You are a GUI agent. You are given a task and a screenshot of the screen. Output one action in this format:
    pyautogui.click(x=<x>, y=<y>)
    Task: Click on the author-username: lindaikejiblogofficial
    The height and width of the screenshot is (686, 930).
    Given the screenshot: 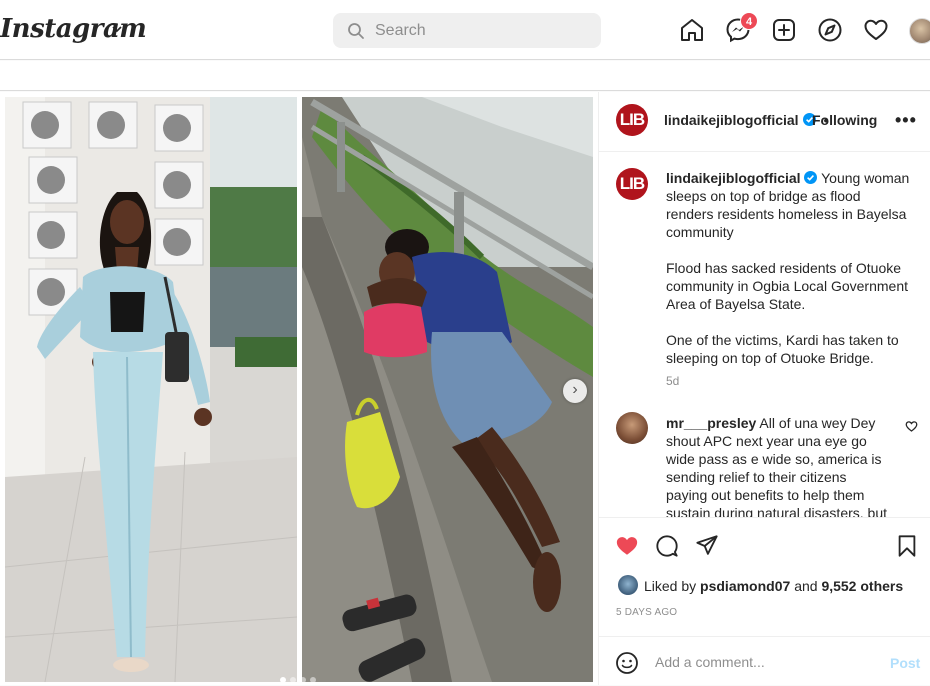 What is the action you would take?
    pyautogui.click(x=731, y=120)
    